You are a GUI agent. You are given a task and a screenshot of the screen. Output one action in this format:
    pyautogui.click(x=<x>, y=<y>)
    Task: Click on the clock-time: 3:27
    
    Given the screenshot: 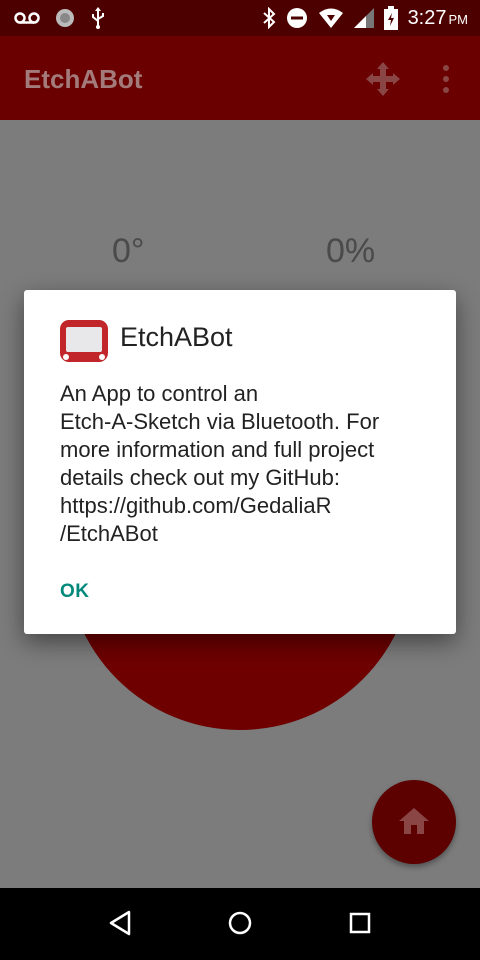 What is the action you would take?
    pyautogui.click(x=427, y=17)
    